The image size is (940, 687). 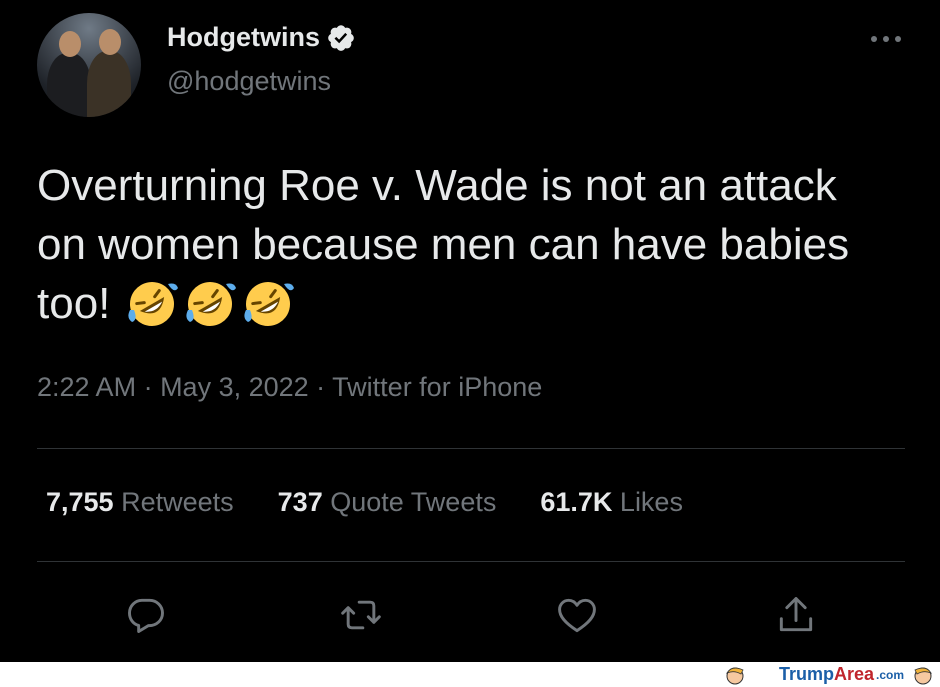 I want to click on reply-icon, so click(x=146, y=615).